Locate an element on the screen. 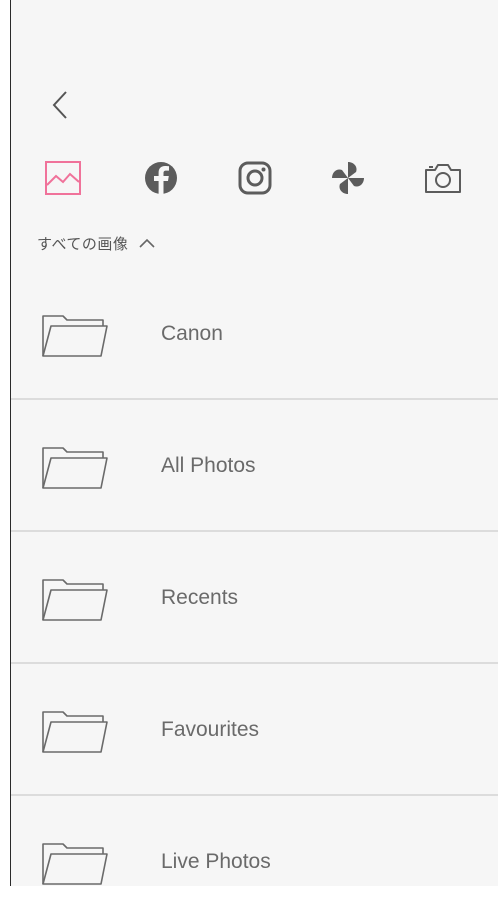 Image resolution: width=498 pixels, height=898 pixels. source-tab-instagram is located at coordinates (255, 178).